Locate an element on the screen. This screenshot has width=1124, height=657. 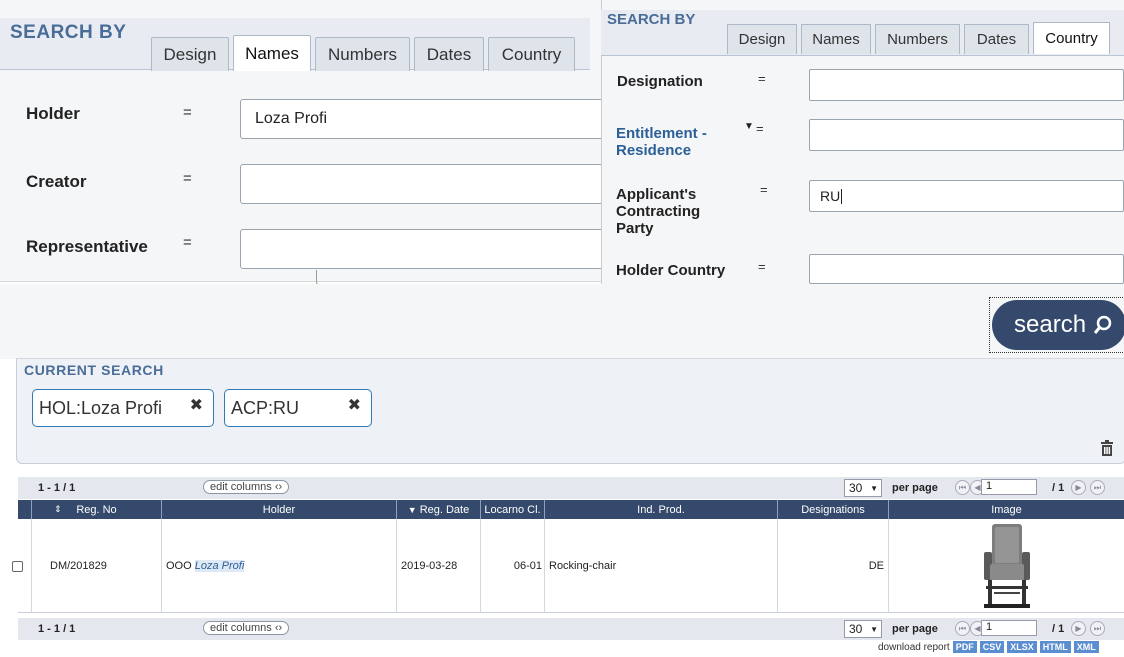
search-by-title-country: SEARCH BY is located at coordinates (651, 19).